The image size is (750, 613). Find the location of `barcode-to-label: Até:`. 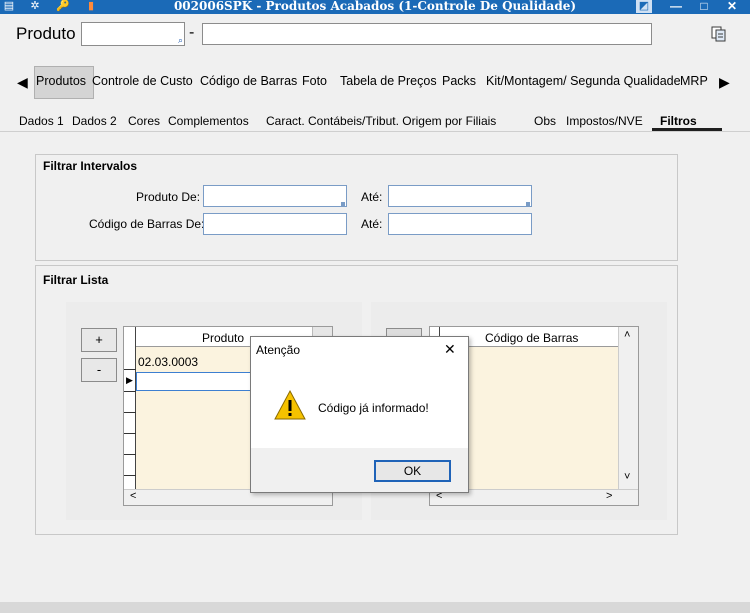

barcode-to-label: Até: is located at coordinates (372, 224).